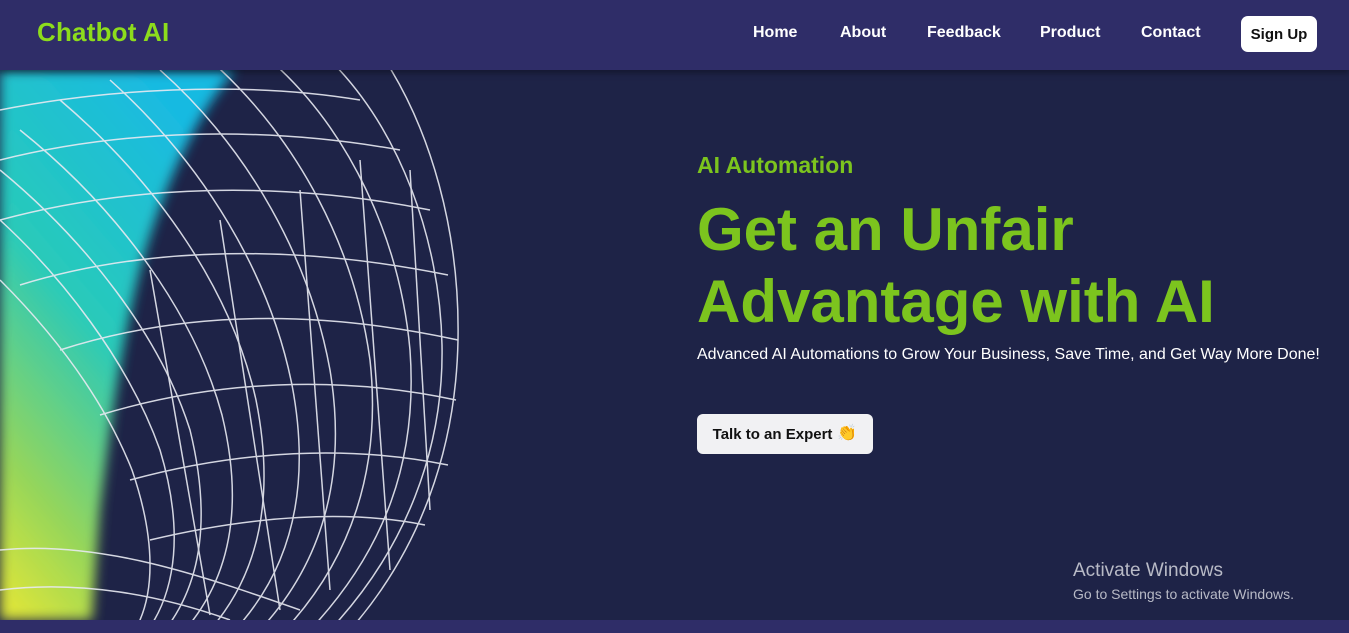  Describe the element at coordinates (772, 434) in the screenshot. I see `cta-label: Talk to an Expert` at that location.